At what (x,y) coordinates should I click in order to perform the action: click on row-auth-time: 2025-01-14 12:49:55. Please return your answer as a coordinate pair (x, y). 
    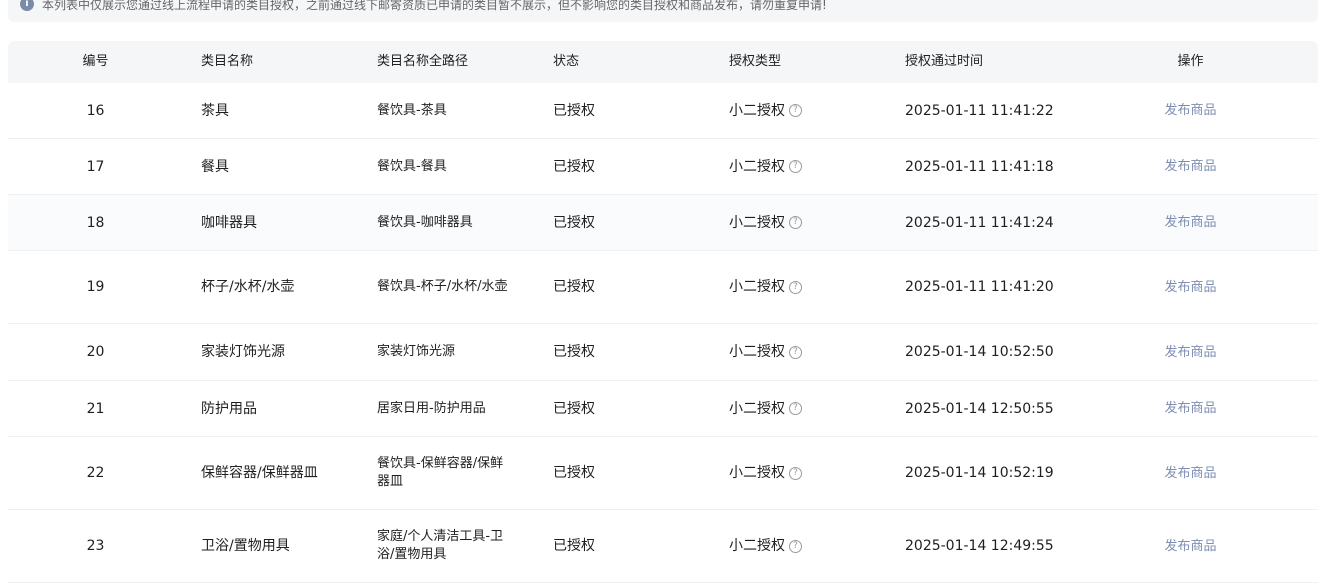
    Looking at the image, I should click on (979, 546).